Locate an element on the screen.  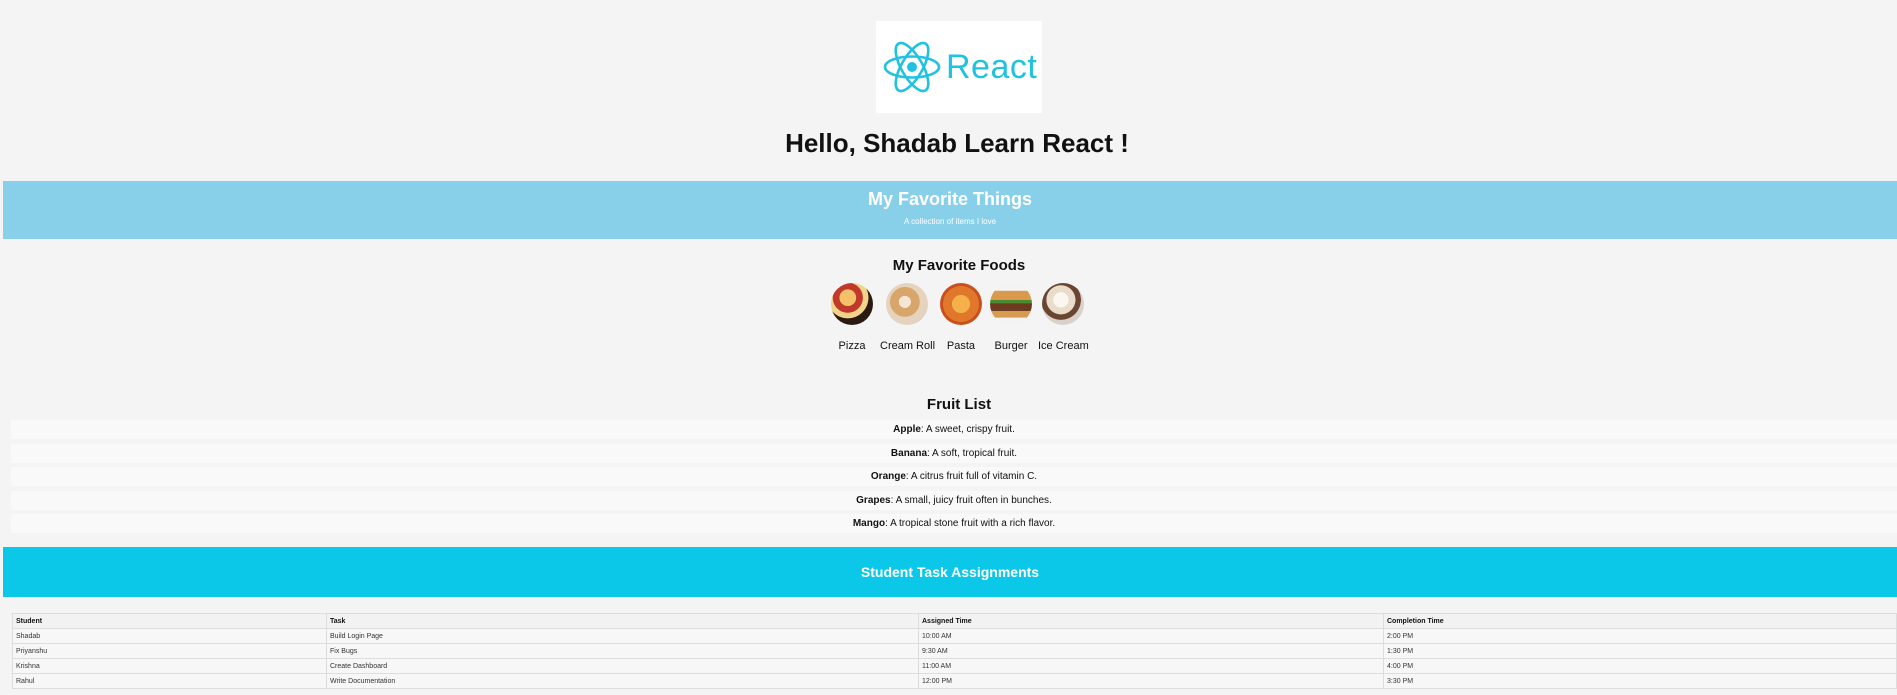
fruit-list-heading: Fruit List is located at coordinates (959, 404).